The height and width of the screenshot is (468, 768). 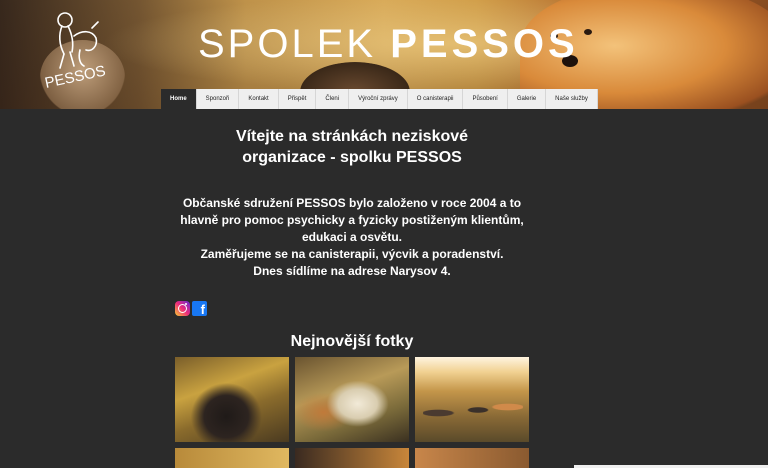 What do you see at coordinates (179, 99) in the screenshot?
I see `nav-item-home: Home` at bounding box center [179, 99].